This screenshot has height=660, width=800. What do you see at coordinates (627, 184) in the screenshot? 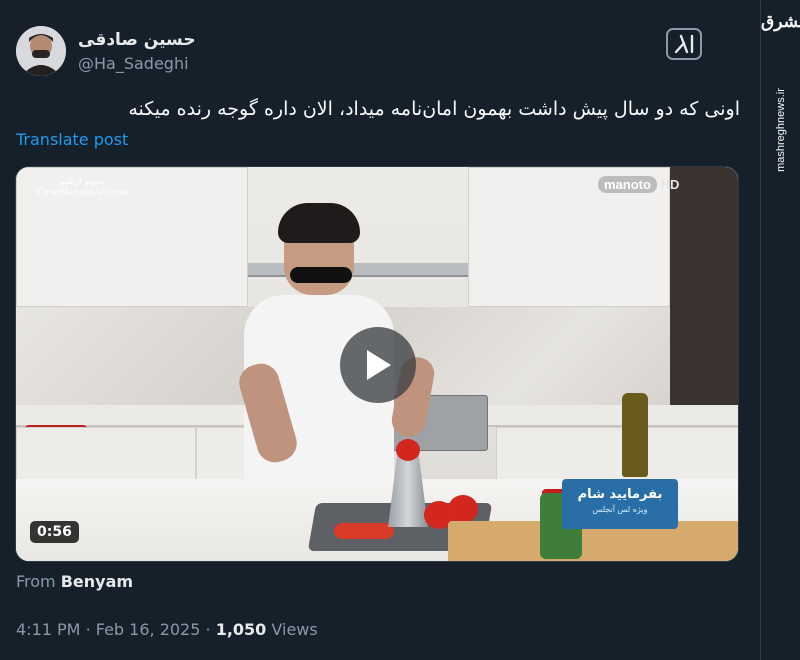
I see `channel-name: manoto` at bounding box center [627, 184].